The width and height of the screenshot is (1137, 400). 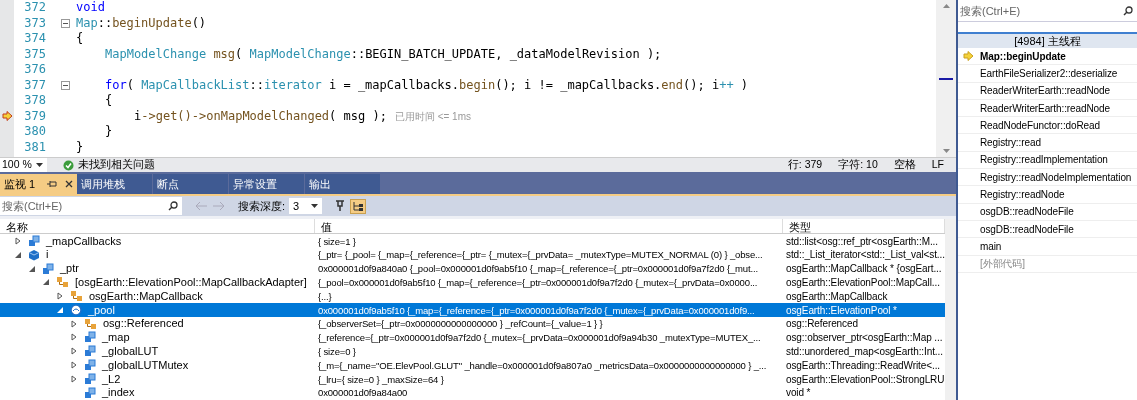 I want to click on thread-header: [4984] 主线程, so click(x=1047, y=41).